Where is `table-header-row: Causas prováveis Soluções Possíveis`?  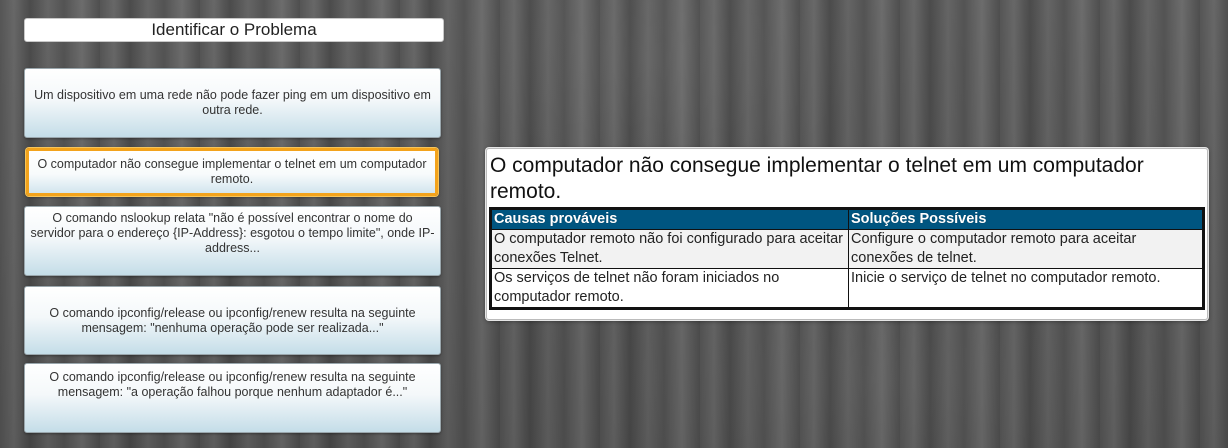 table-header-row: Causas prováveis Soluções Possíveis is located at coordinates (847, 219).